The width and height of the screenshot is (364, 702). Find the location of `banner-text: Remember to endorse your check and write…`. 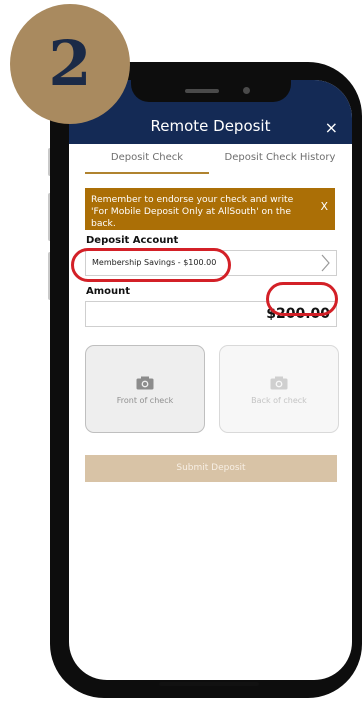

banner-text: Remember to endorse your check and write… is located at coordinates (192, 211).